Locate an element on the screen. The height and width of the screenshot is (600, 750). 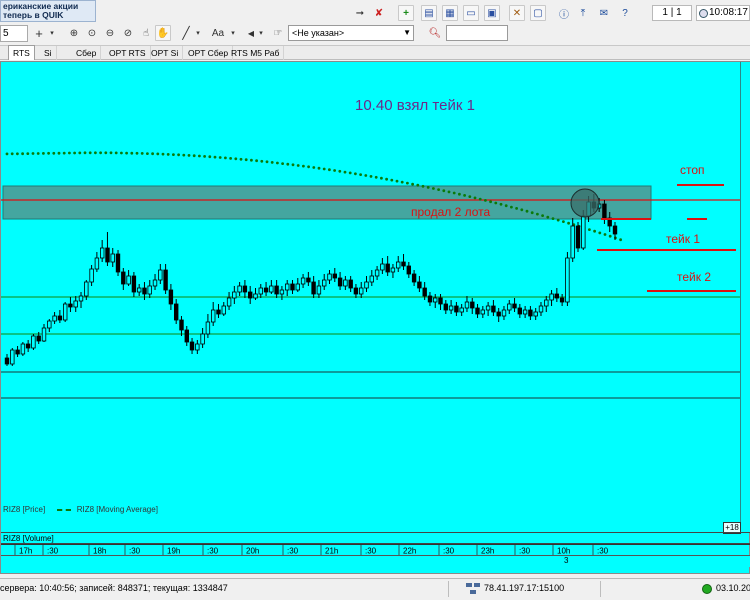
zoom-out-icon: ⊖ is located at coordinates (110, 33).